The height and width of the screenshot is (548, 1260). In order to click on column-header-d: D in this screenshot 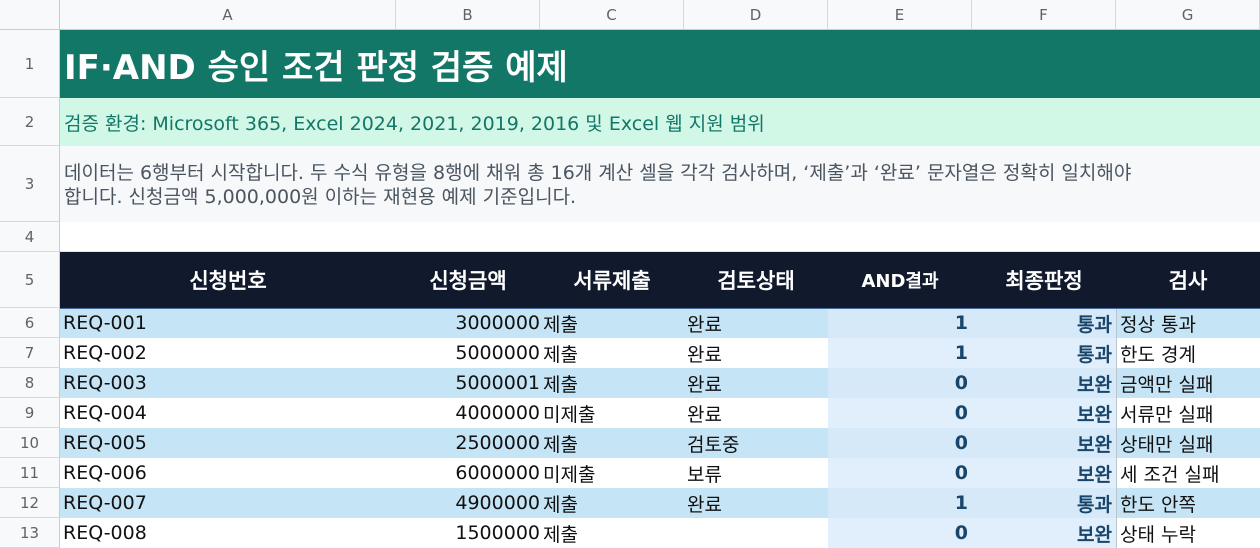, I will do `click(756, 15)`.